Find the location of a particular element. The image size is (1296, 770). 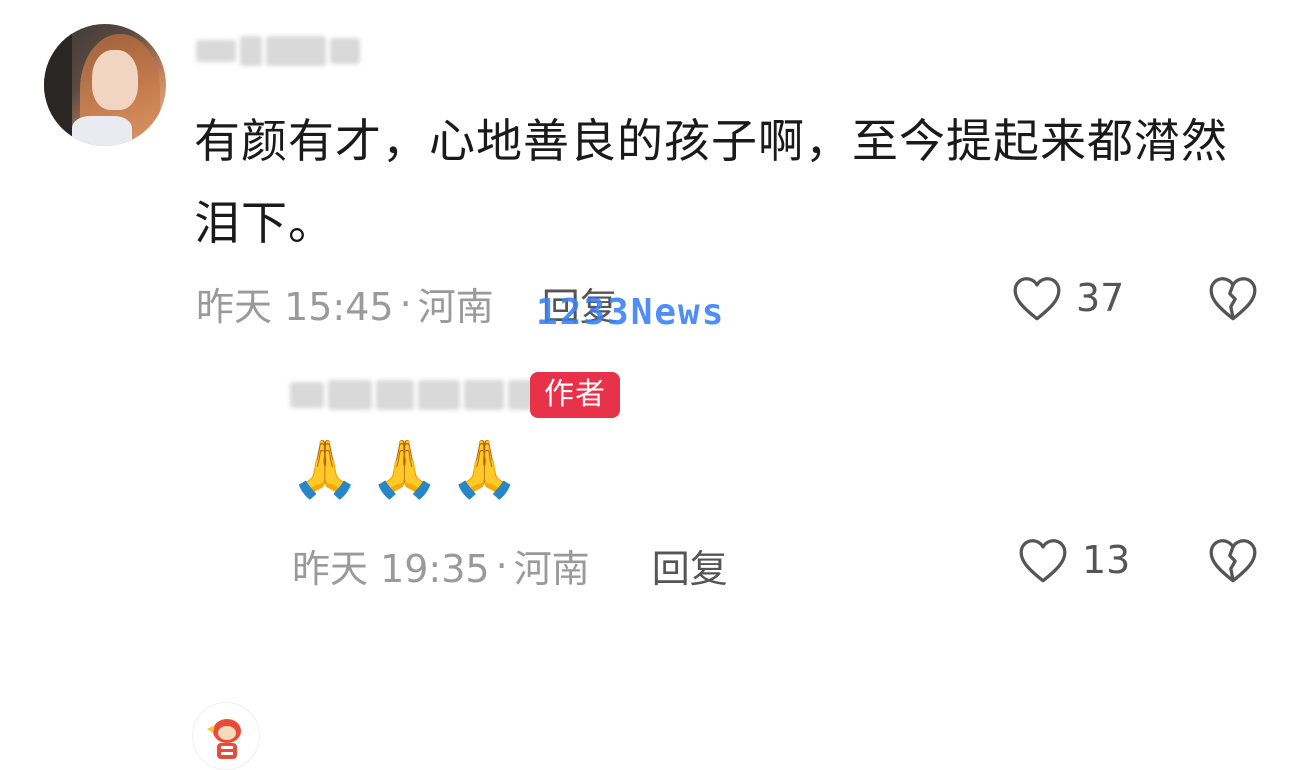

reply-dislike-button is located at coordinates (1233, 560).